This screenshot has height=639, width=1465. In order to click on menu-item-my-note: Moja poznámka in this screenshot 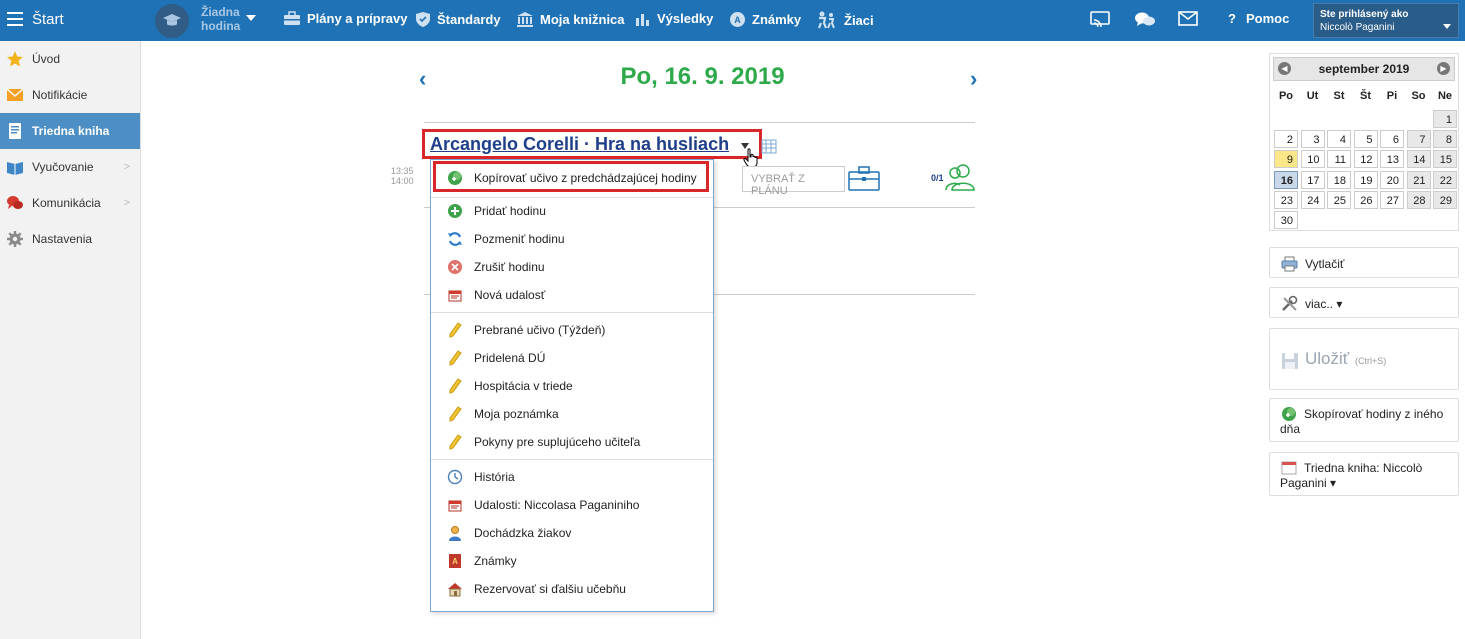, I will do `click(572, 414)`.